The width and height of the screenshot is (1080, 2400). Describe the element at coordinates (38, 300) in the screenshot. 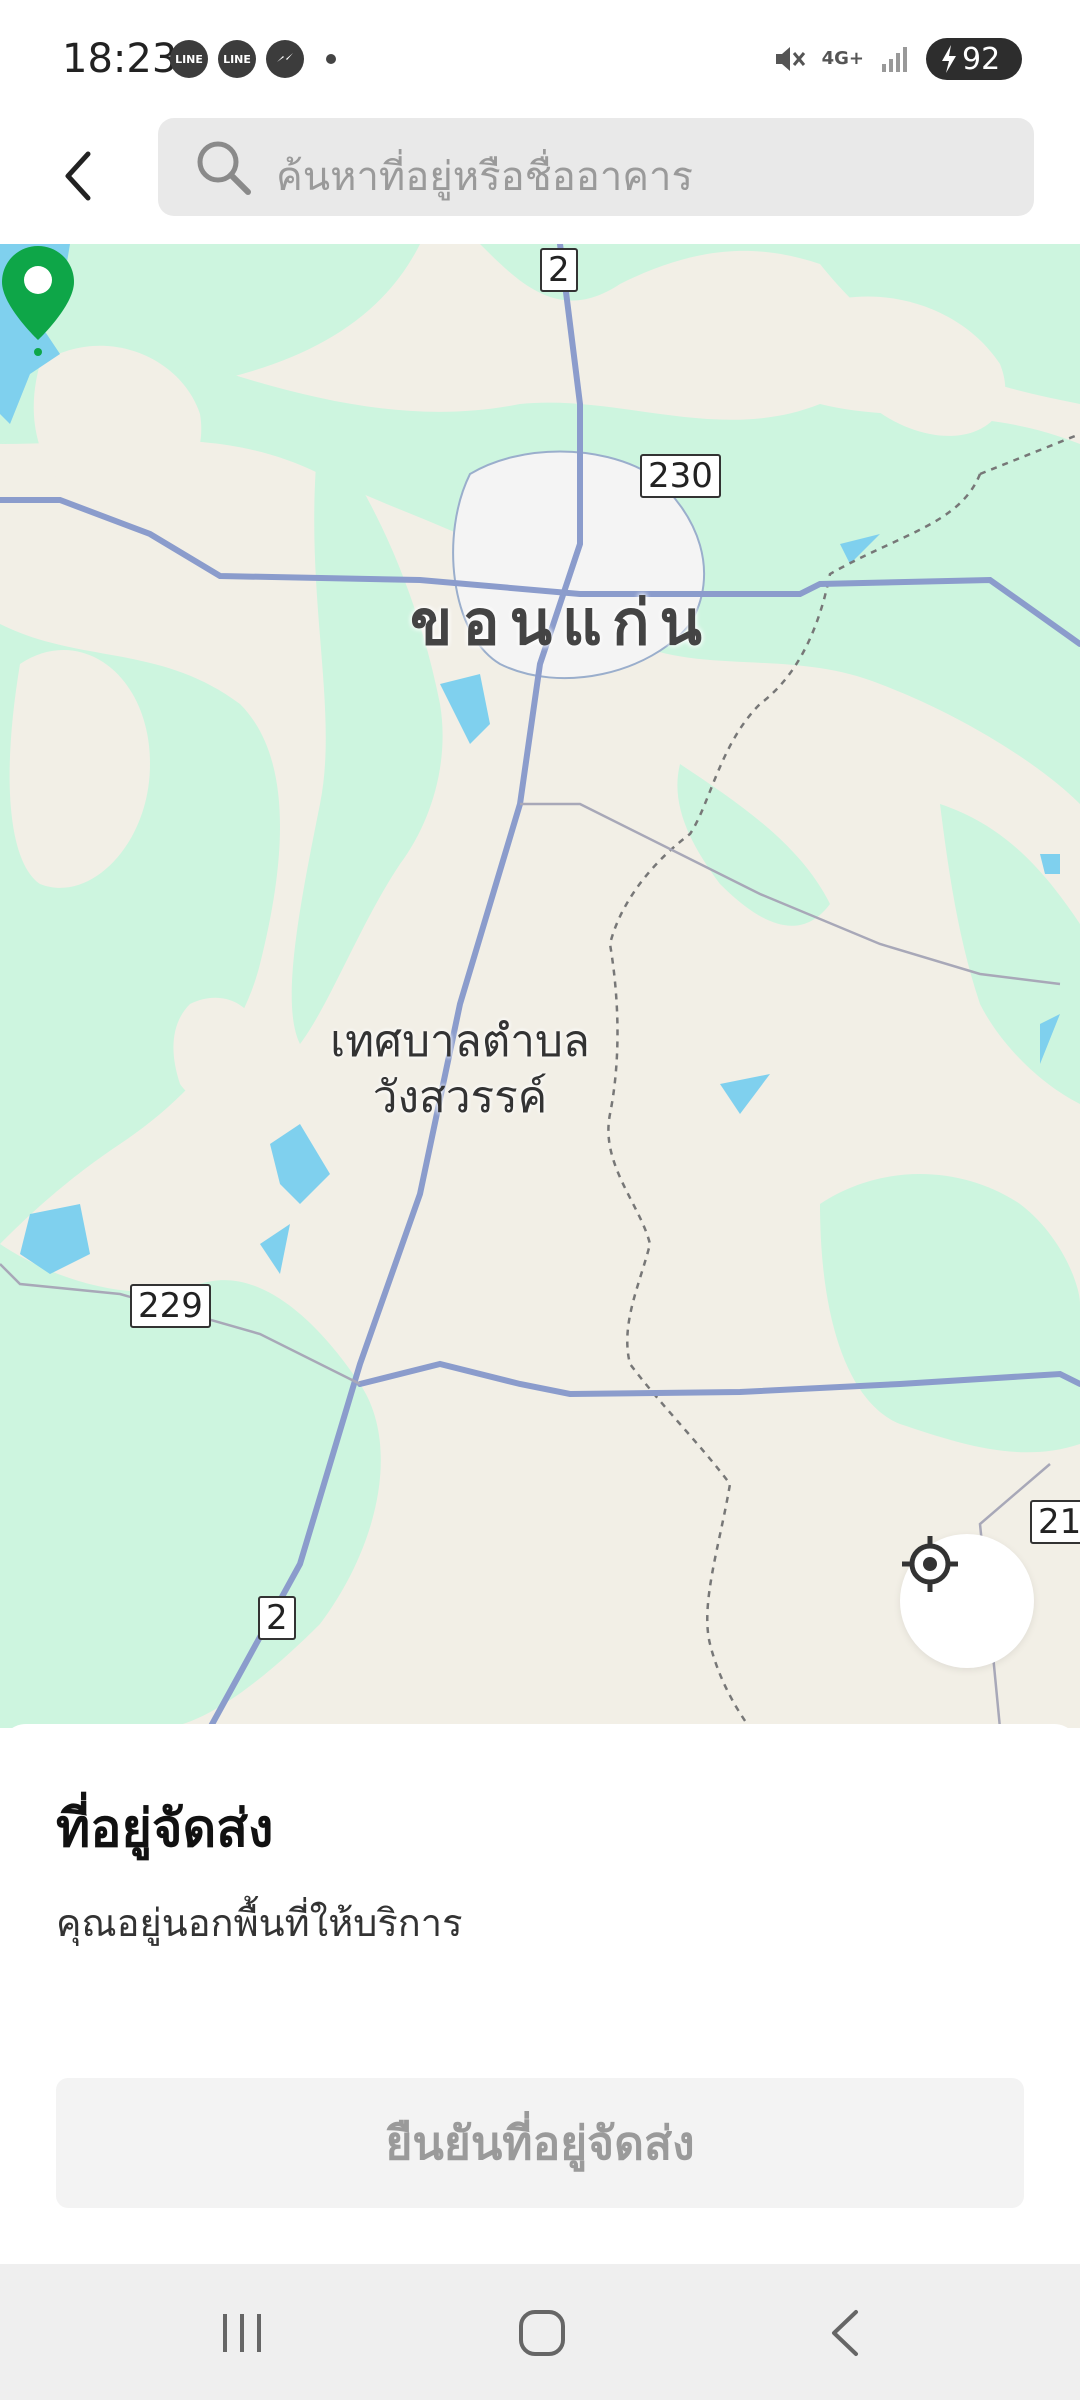

I see `location-pin-icon` at that location.